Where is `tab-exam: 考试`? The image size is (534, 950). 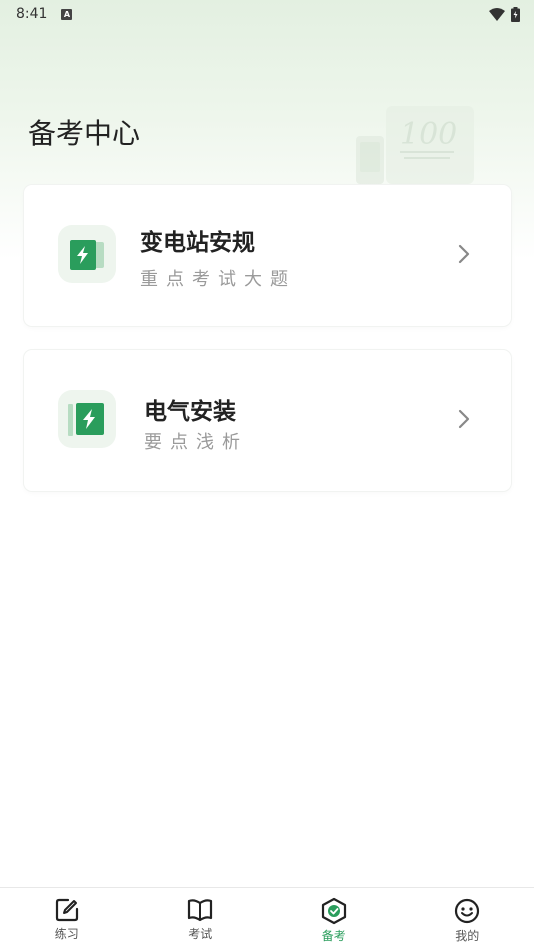
tab-exam: 考试 is located at coordinates (201, 919).